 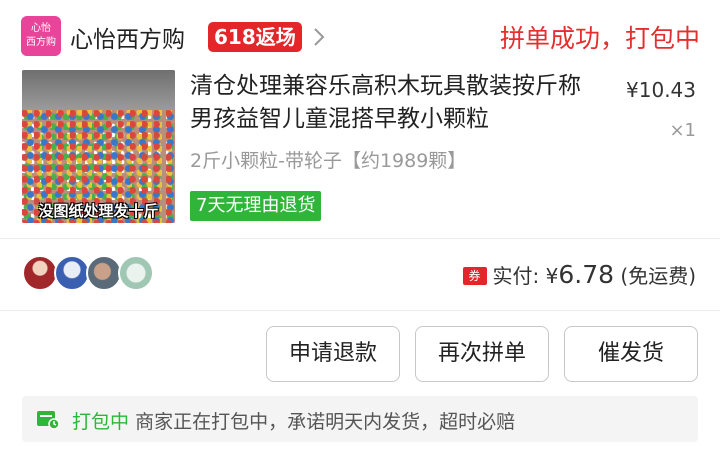 I want to click on image-caption: 没图纸处理发十斤, so click(x=98, y=211).